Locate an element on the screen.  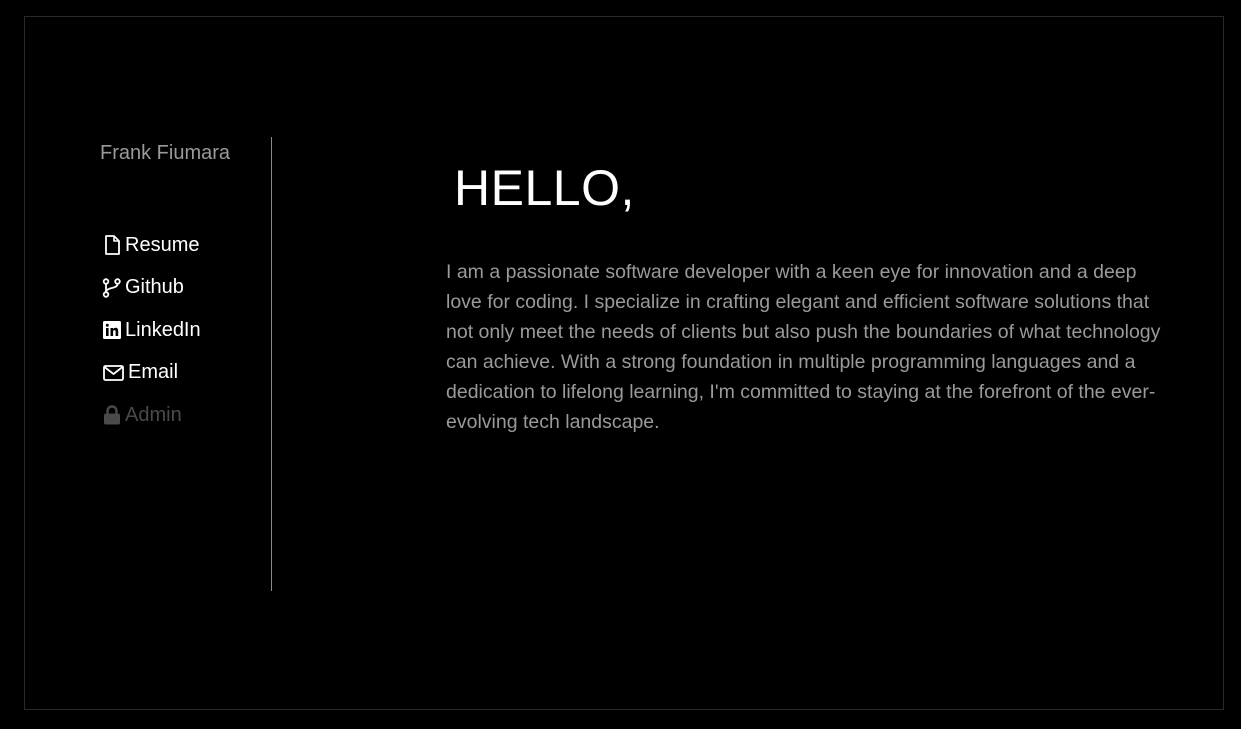
owner-name: Frank Fiumara is located at coordinates (165, 153).